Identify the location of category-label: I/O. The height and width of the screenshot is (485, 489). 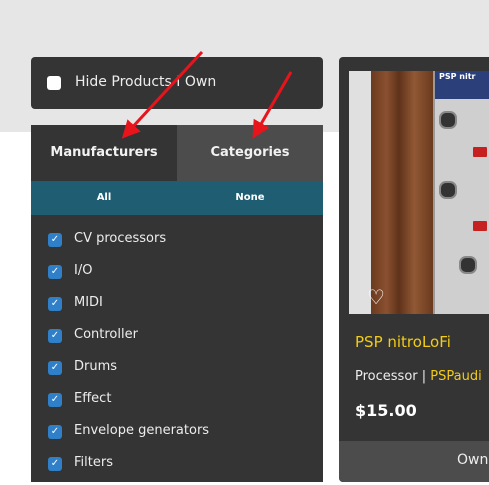
(83, 270).